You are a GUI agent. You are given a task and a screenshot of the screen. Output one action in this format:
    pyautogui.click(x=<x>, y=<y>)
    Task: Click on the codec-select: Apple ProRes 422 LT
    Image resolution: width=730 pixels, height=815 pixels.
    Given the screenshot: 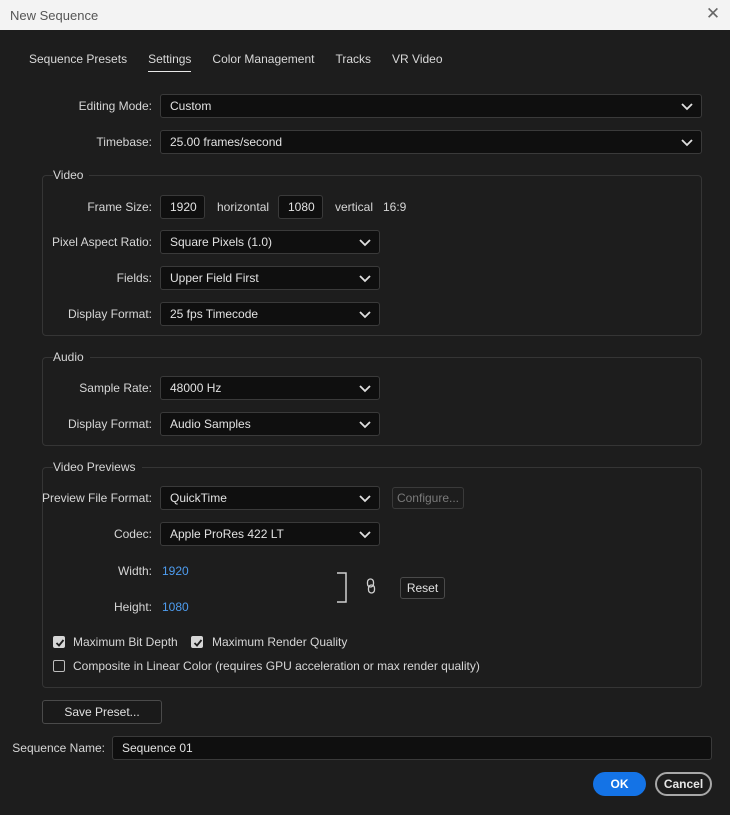 What is the action you would take?
    pyautogui.click(x=270, y=534)
    